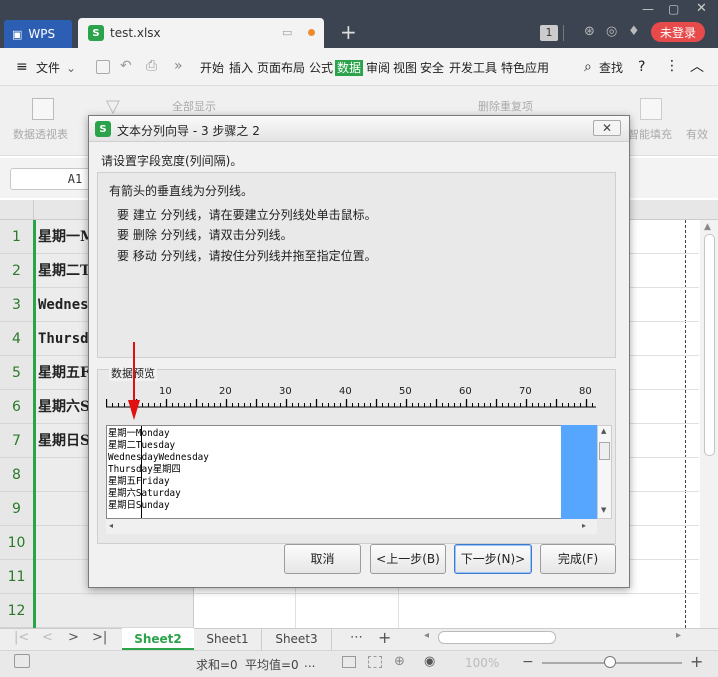 The width and height of the screenshot is (718, 677). Describe the element at coordinates (505, 106) in the screenshot. I see `remove-duplicates-button: 删除重复项` at that location.